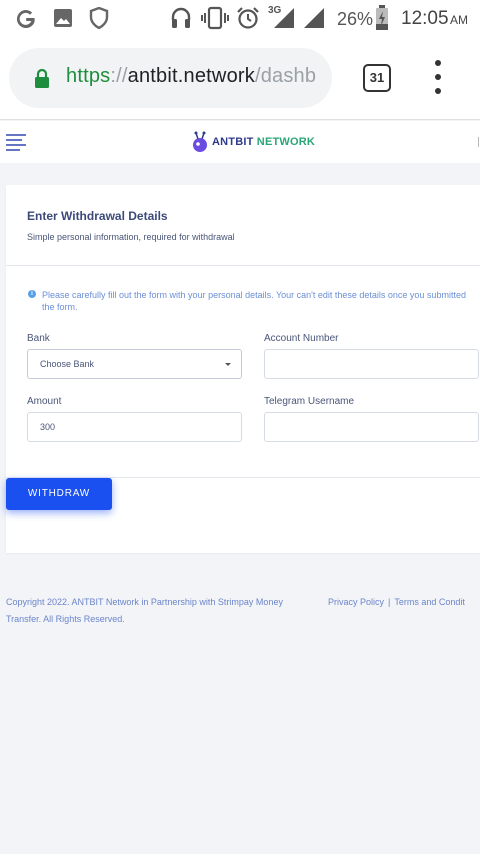 The height and width of the screenshot is (854, 480). Describe the element at coordinates (425, 18) in the screenshot. I see `clock-time: 12:05` at that location.